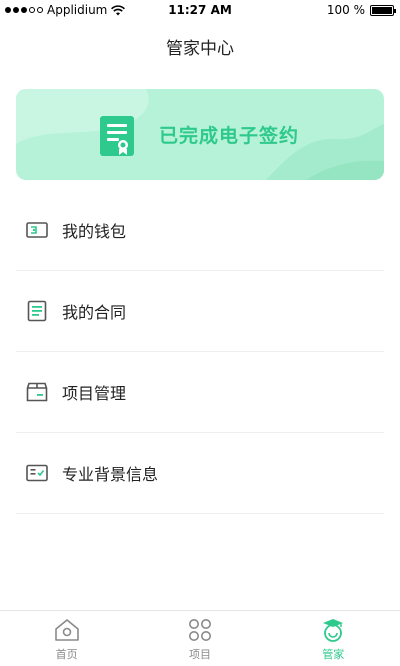 This screenshot has width=400, height=666. I want to click on tab-label: 项目, so click(199, 654).